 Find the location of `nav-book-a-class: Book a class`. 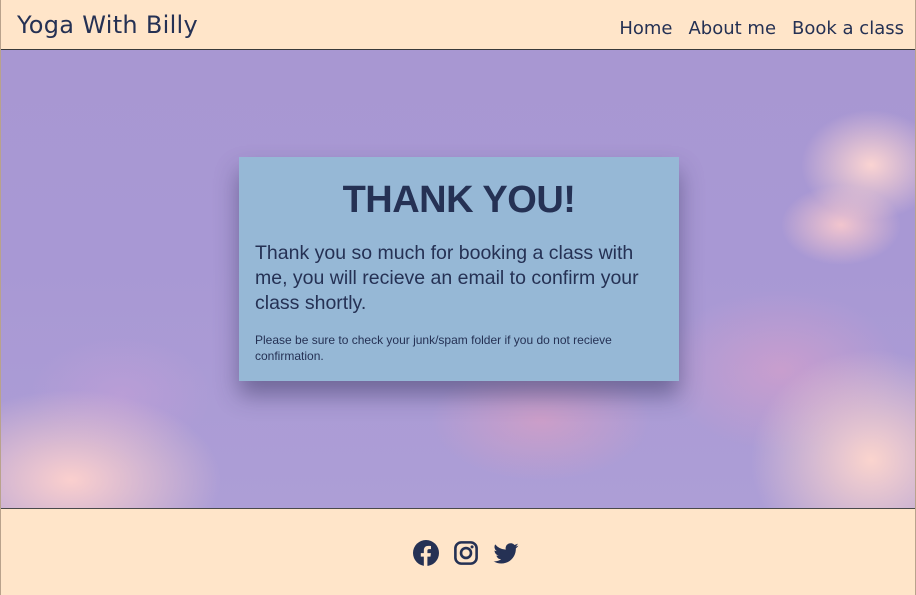

nav-book-a-class: Book a class is located at coordinates (848, 28).